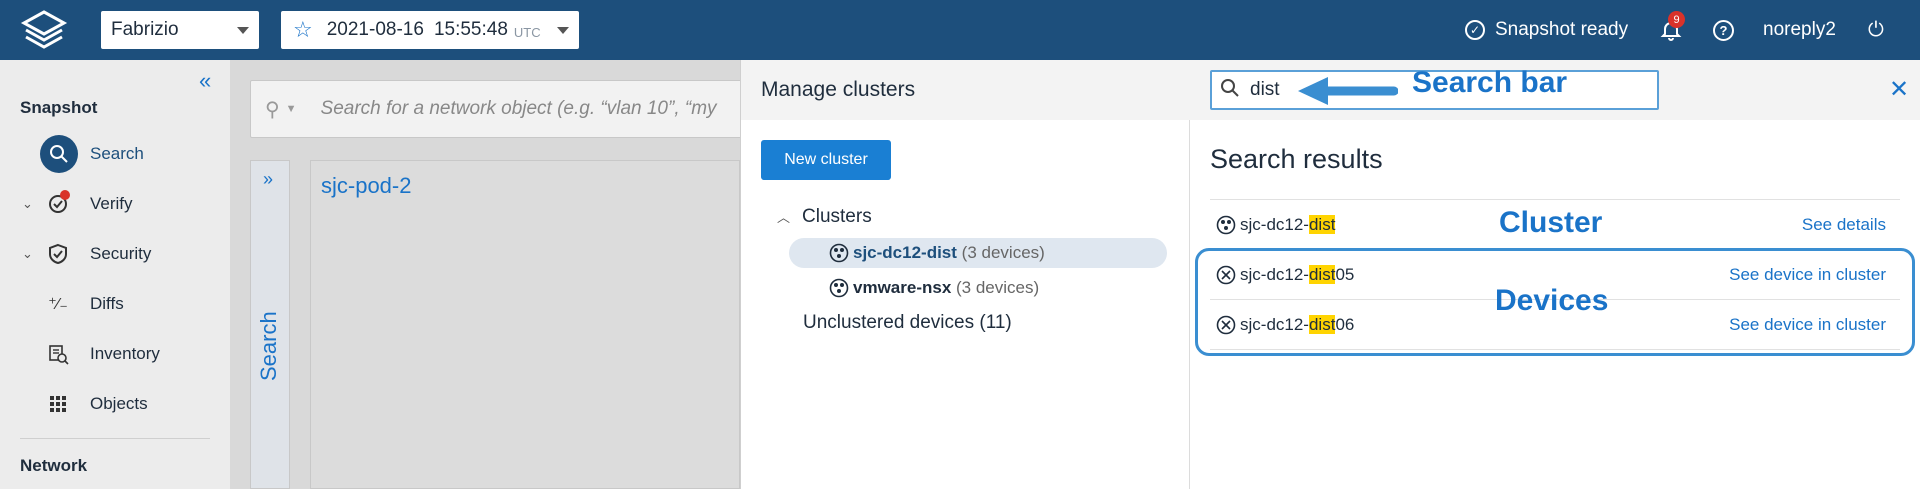 The height and width of the screenshot is (489, 1920). I want to click on chevron-up-icon: ︿, so click(784, 217).